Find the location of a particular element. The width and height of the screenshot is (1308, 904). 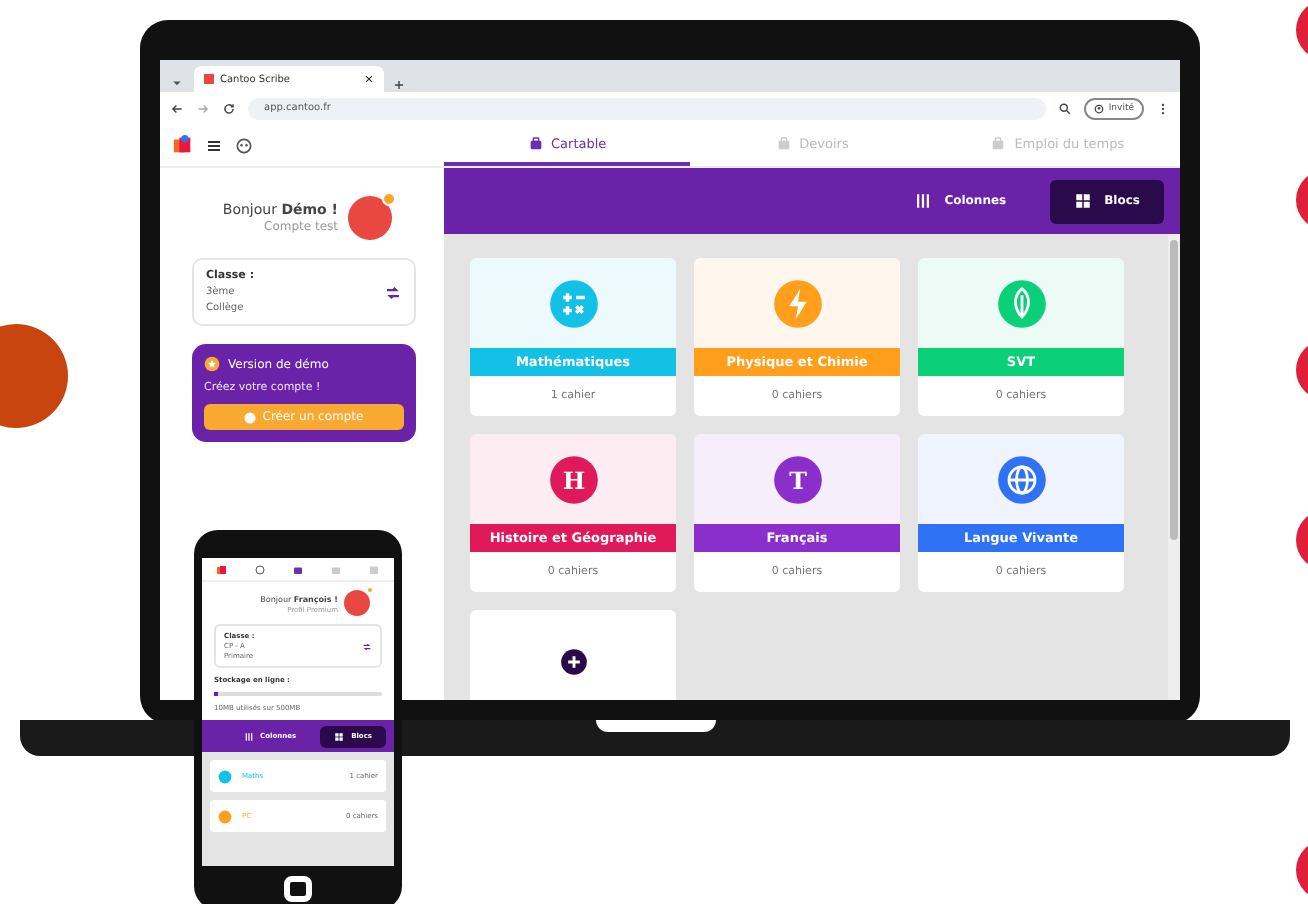

menu-icon is located at coordinates (214, 145).